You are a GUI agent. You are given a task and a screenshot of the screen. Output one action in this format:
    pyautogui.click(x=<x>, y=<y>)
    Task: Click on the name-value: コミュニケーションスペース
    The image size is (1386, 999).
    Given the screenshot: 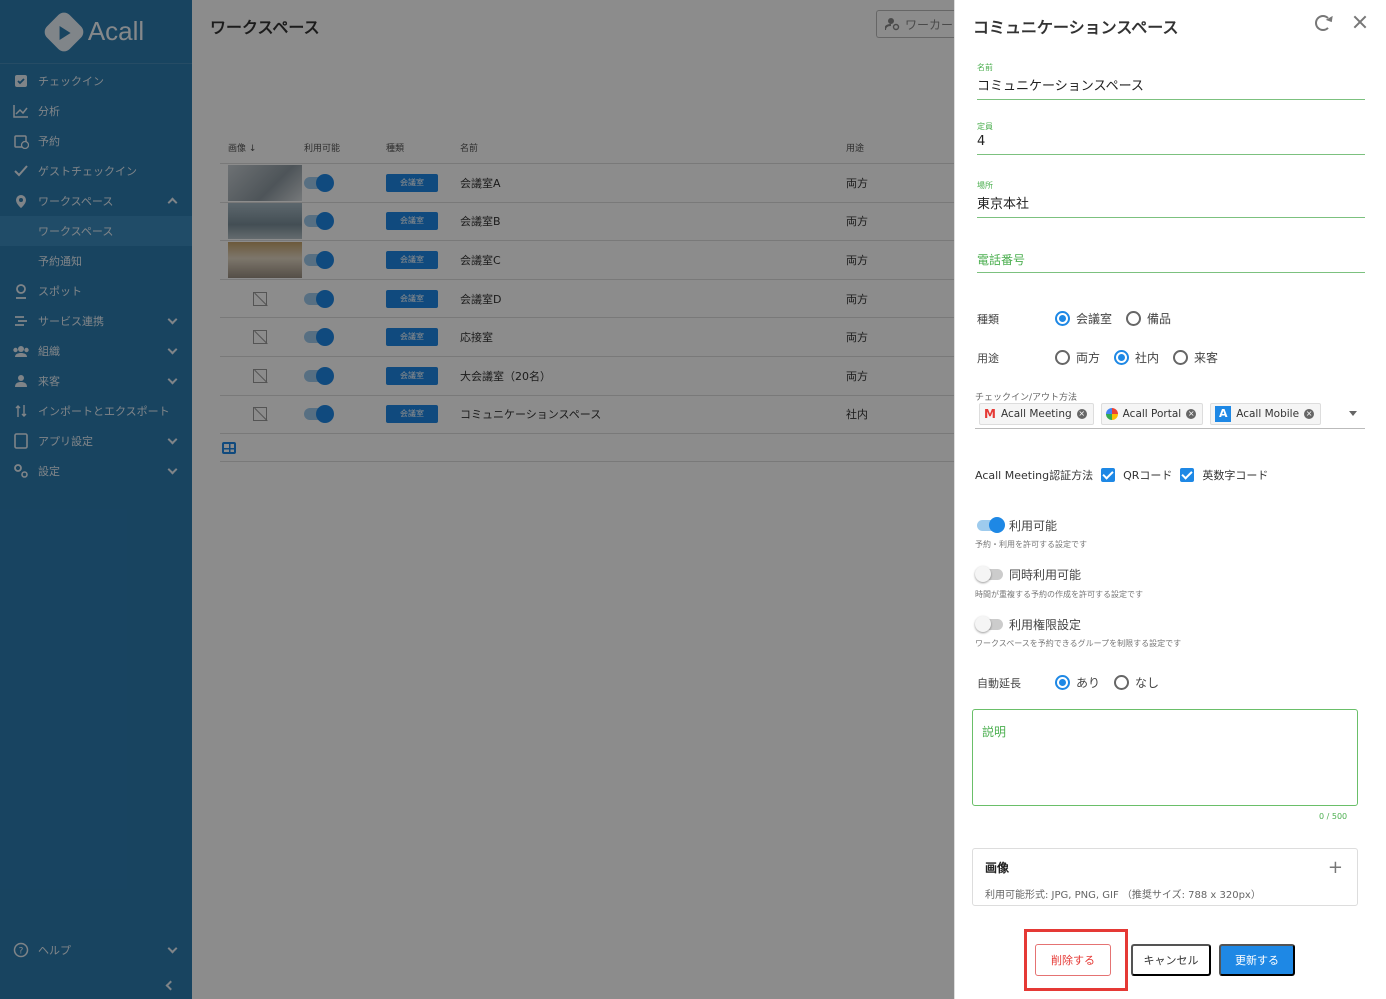 What is the action you would take?
    pyautogui.click(x=1060, y=86)
    